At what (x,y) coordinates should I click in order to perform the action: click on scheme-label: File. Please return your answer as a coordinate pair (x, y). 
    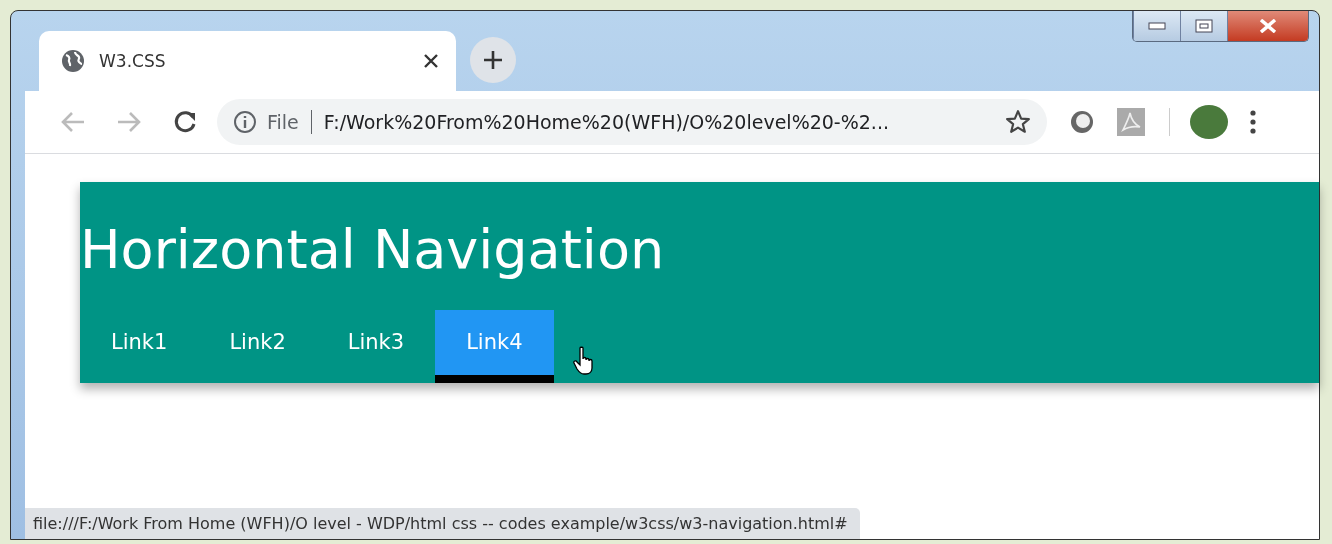
    Looking at the image, I should click on (289, 122).